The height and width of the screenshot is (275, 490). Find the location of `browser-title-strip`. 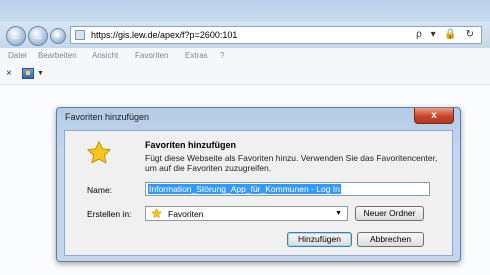

browser-title-strip is located at coordinates (245, 11).